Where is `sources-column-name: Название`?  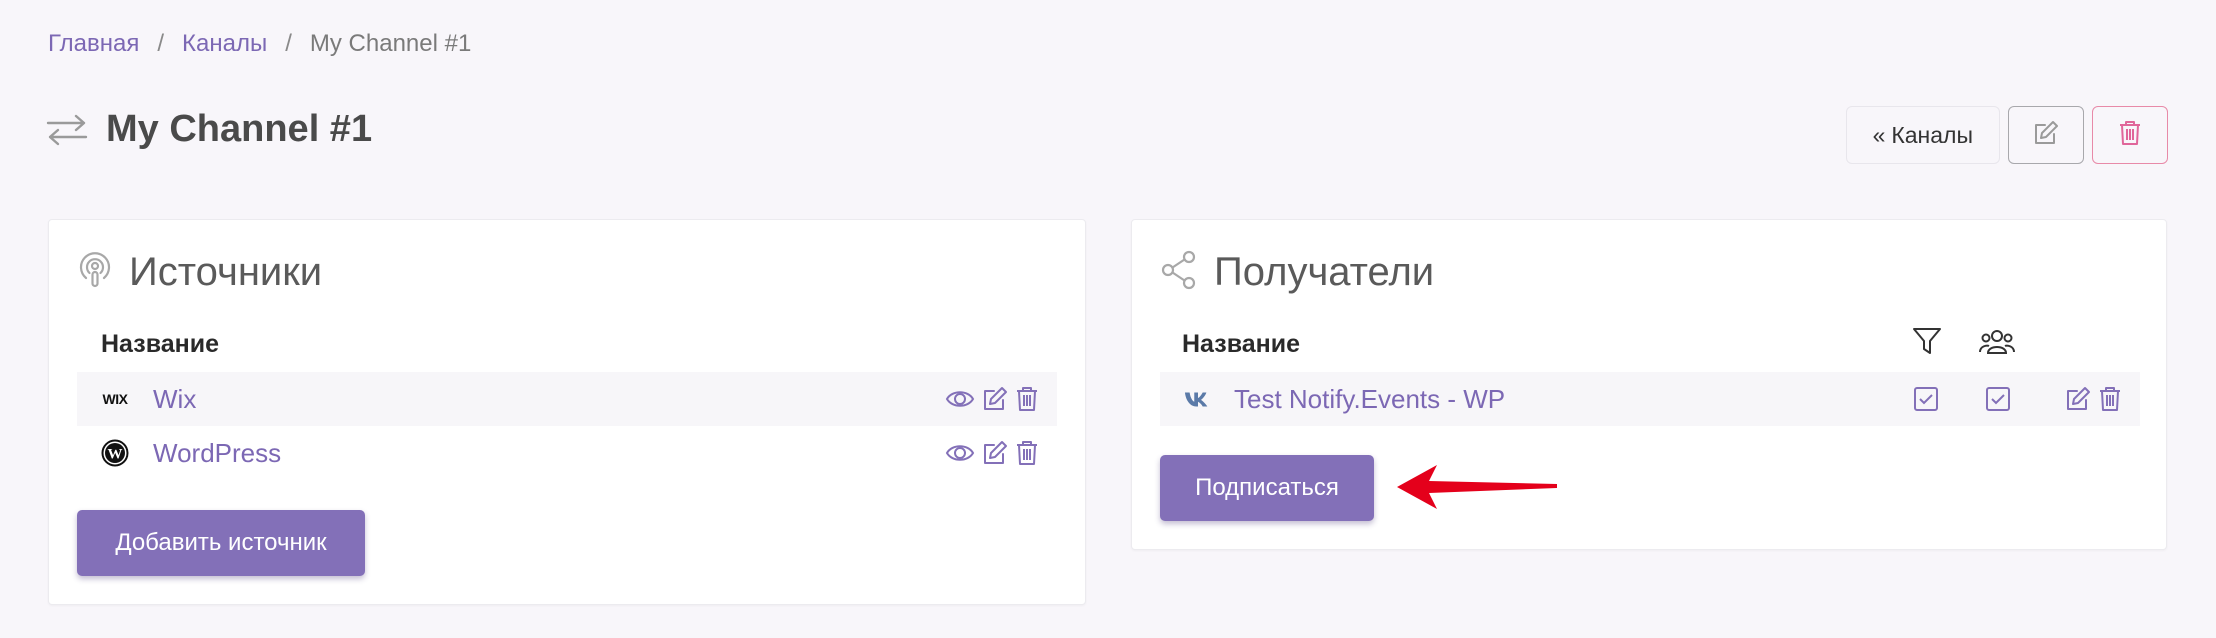 sources-column-name: Название is located at coordinates (160, 344).